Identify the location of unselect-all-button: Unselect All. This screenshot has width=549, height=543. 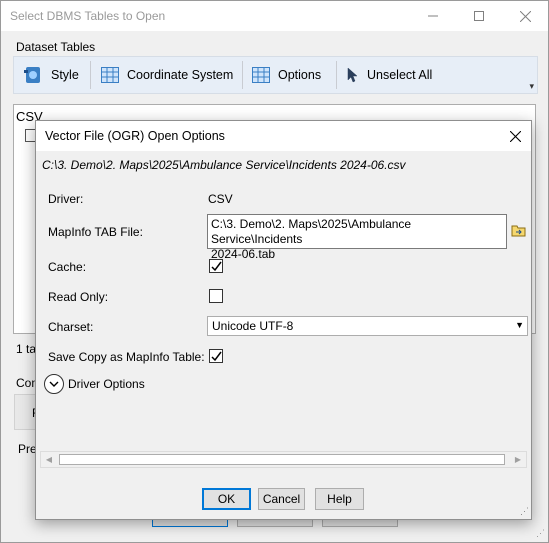
(389, 75).